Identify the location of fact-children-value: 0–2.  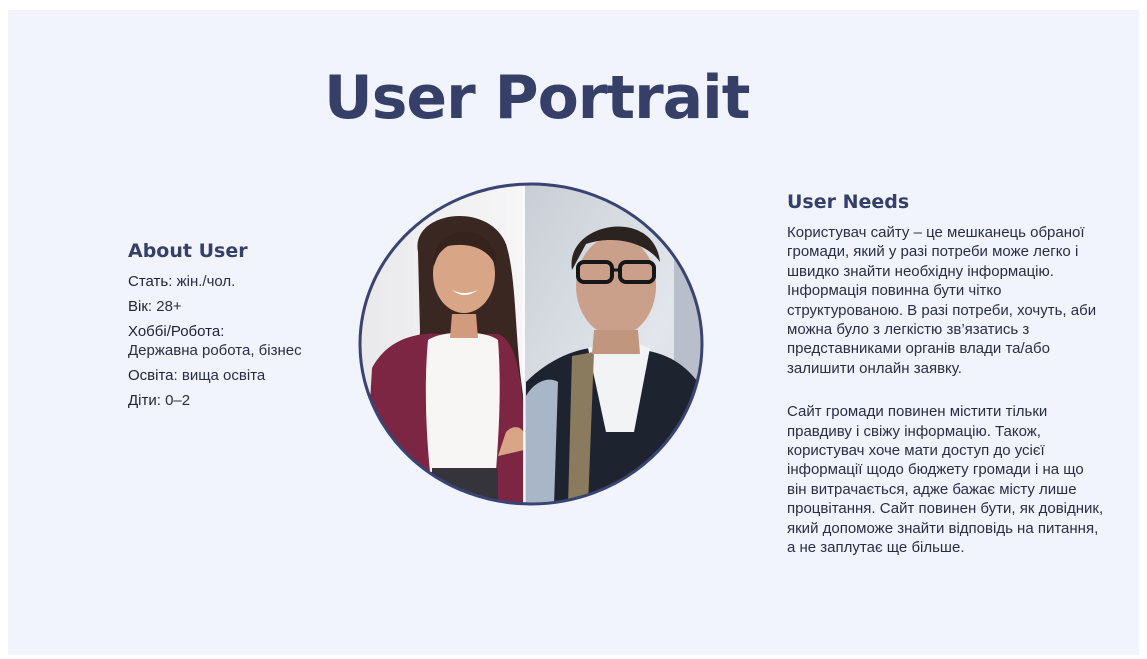
(178, 400).